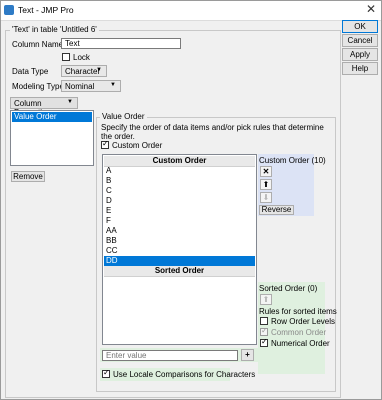 The width and height of the screenshot is (382, 400). Describe the element at coordinates (123, 116) in the screenshot. I see `value-order-title: Value Order` at that location.